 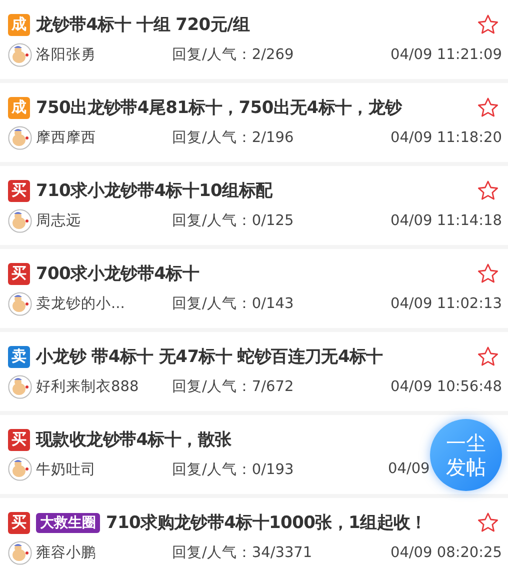 What do you see at coordinates (254, 536) in the screenshot?
I see `post-card: 买 大救生圈 710求购龙钞带4标十1000张，1组起收！ 雍容小鹏 回复/人气：34/3371 04/09 08:20:25` at bounding box center [254, 536].